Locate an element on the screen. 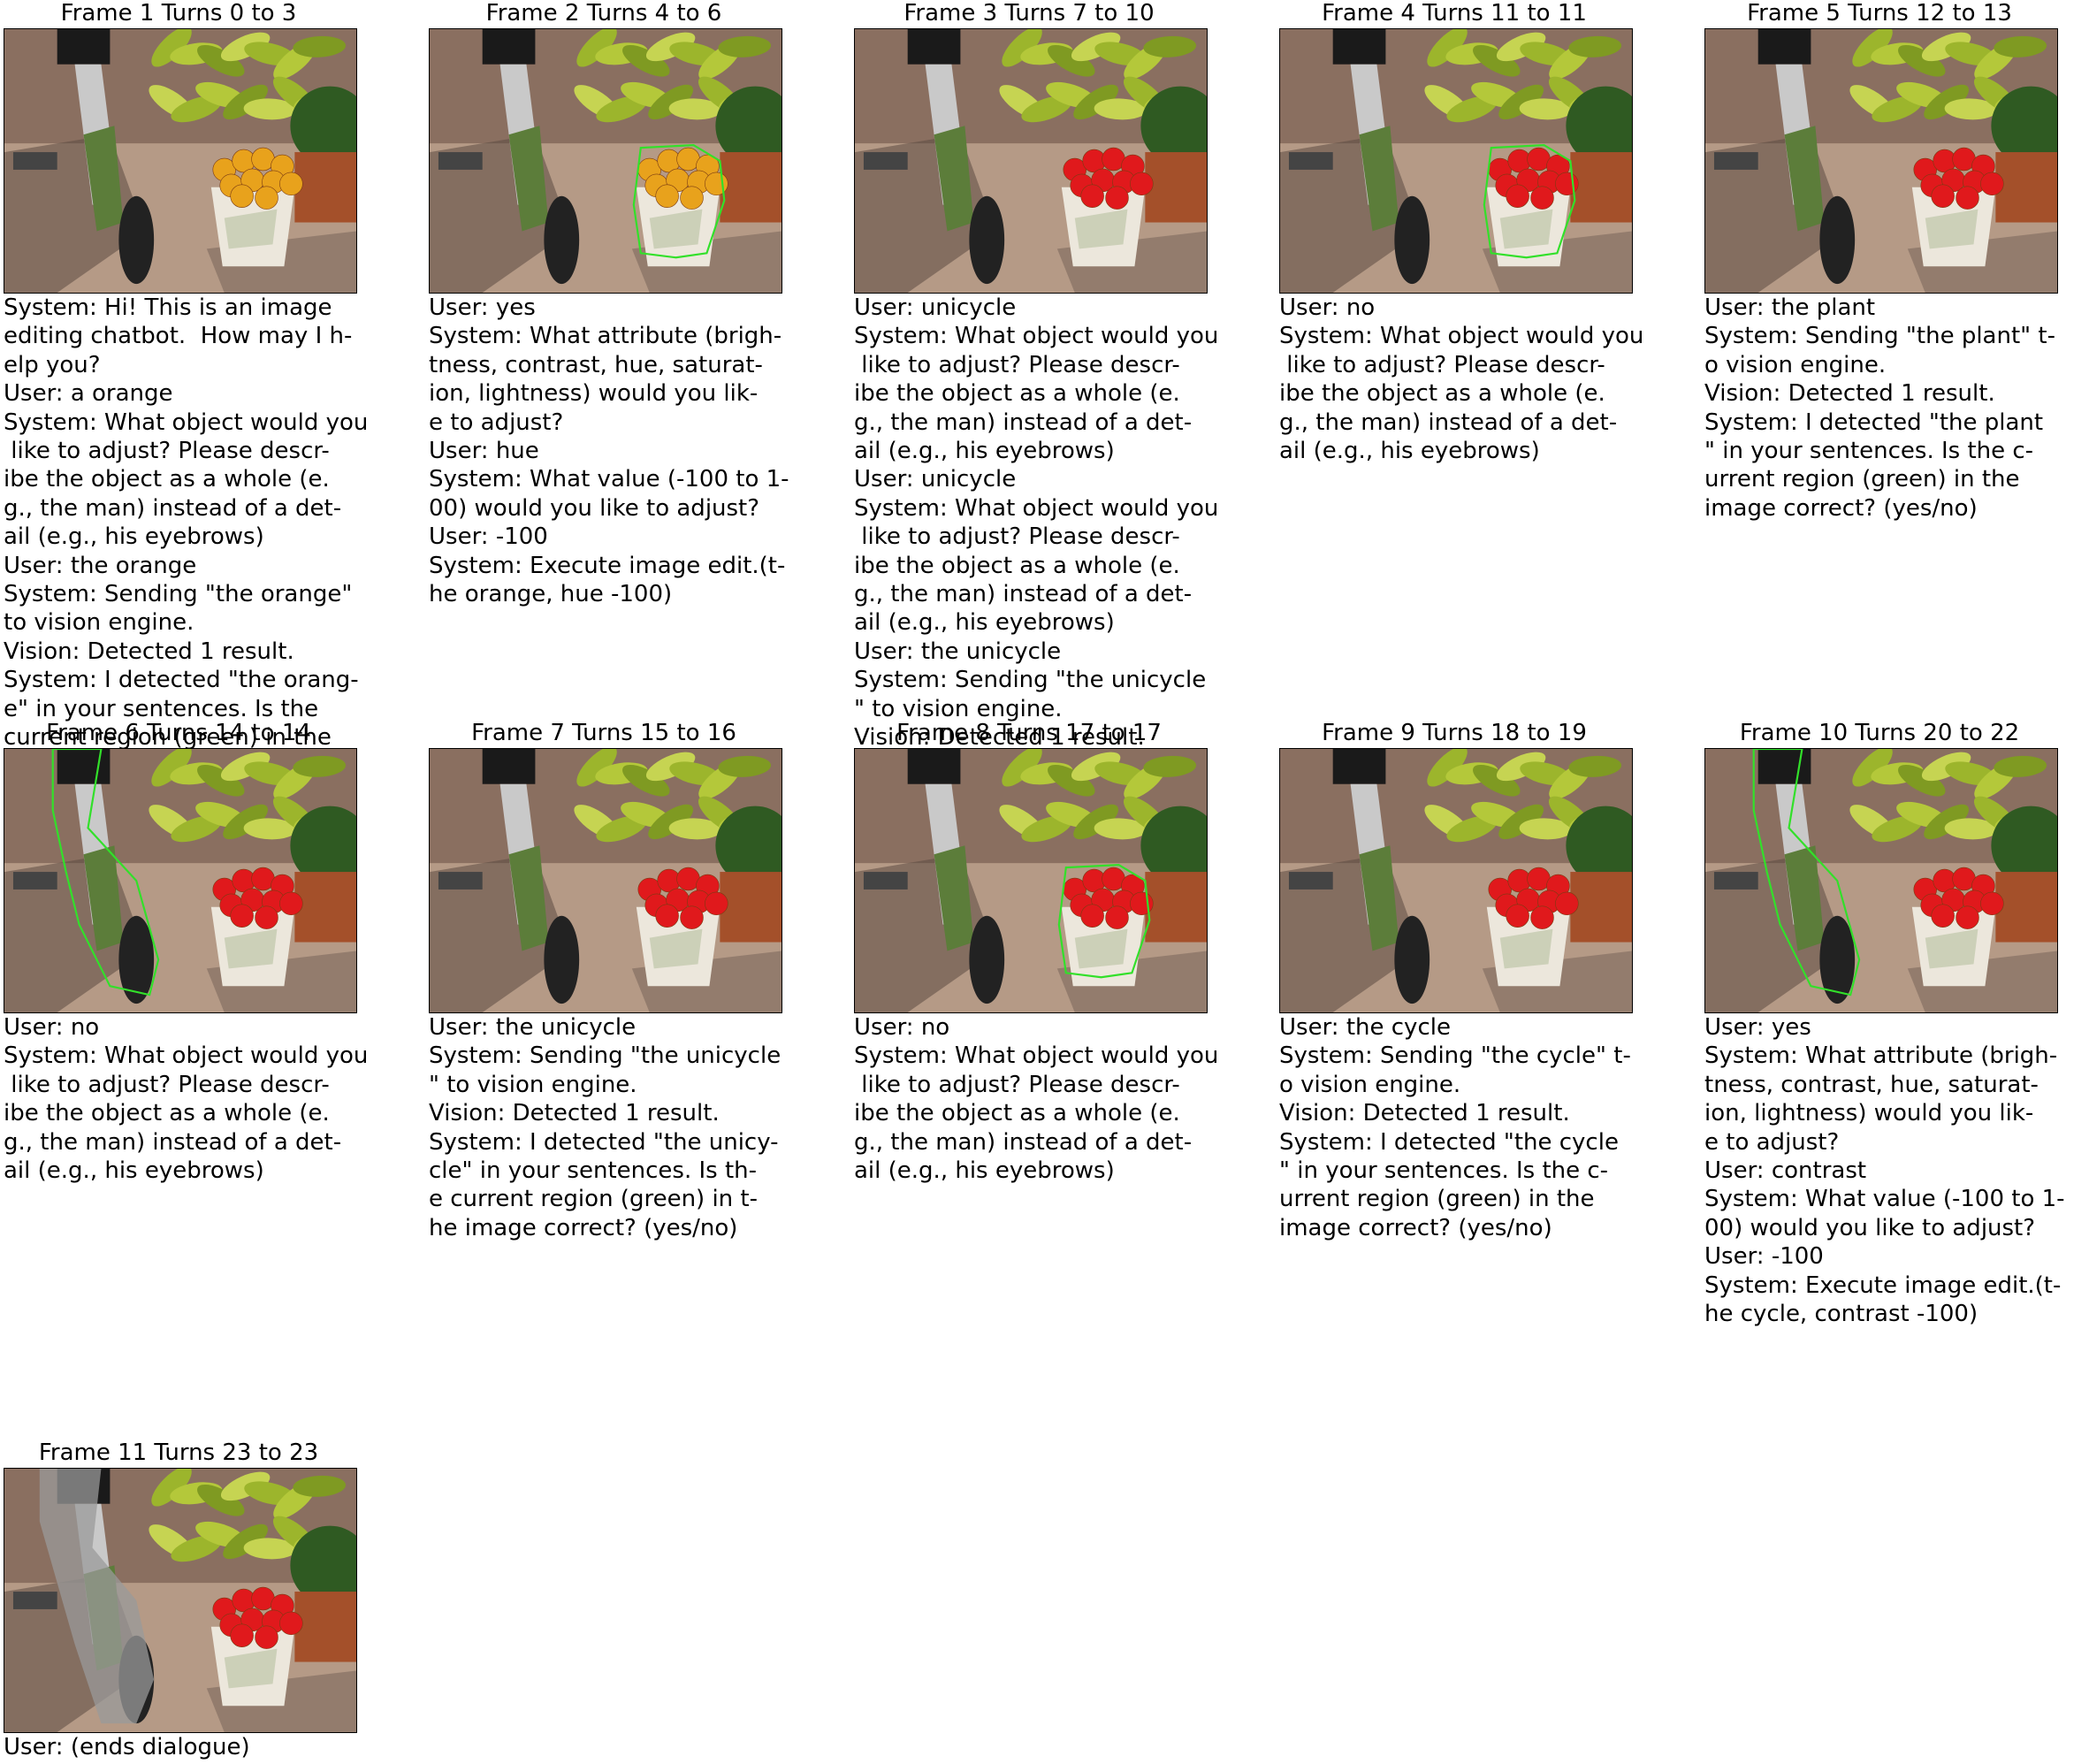 This screenshot has width=2089, height=1764. frame-title: Frame 1 Turns 0 to 3 is located at coordinates (178, 13).